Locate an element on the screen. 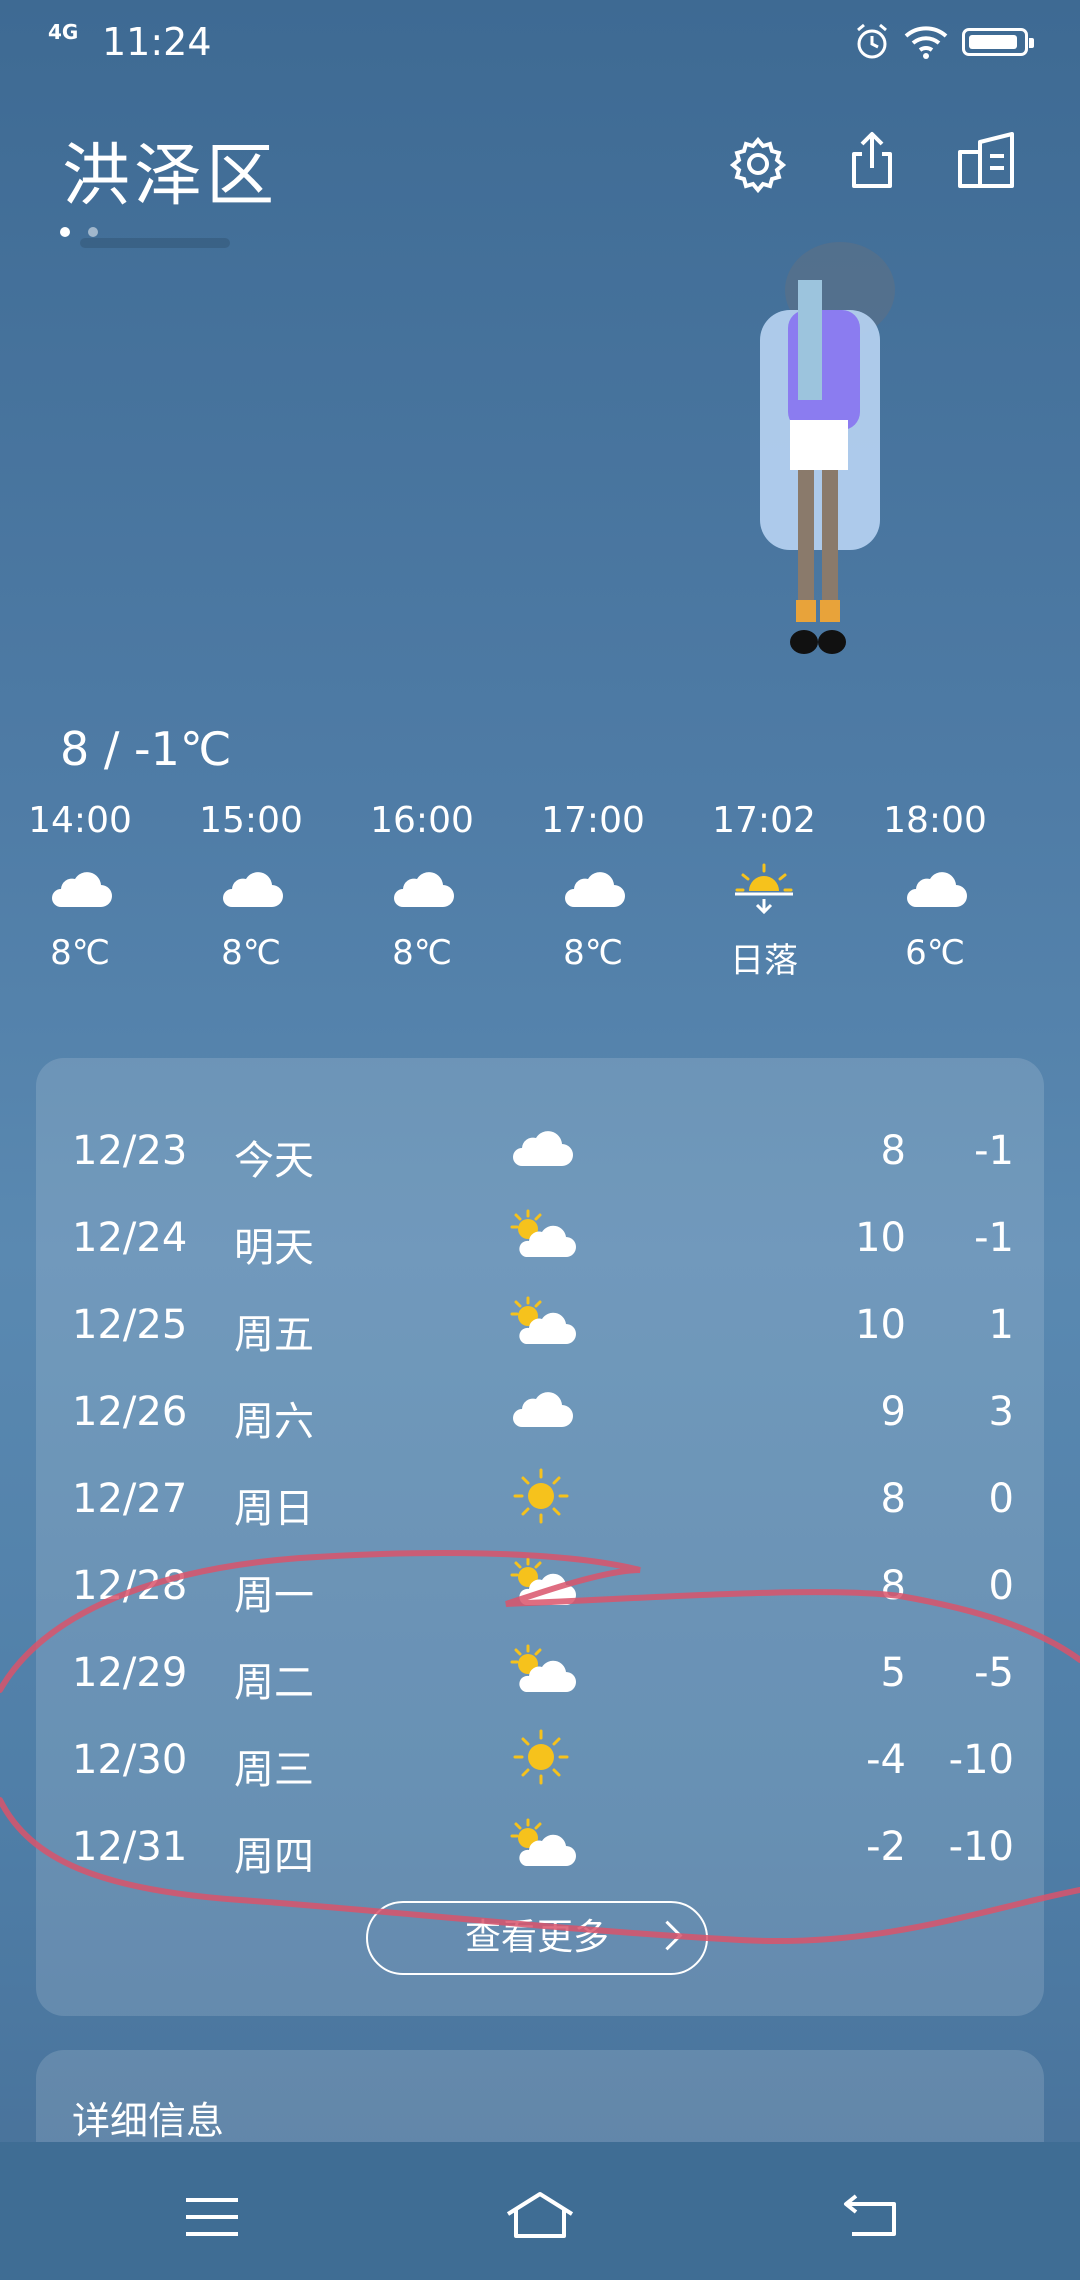 The image size is (1080, 2280). daily-date: 12/23 is located at coordinates (130, 1151).